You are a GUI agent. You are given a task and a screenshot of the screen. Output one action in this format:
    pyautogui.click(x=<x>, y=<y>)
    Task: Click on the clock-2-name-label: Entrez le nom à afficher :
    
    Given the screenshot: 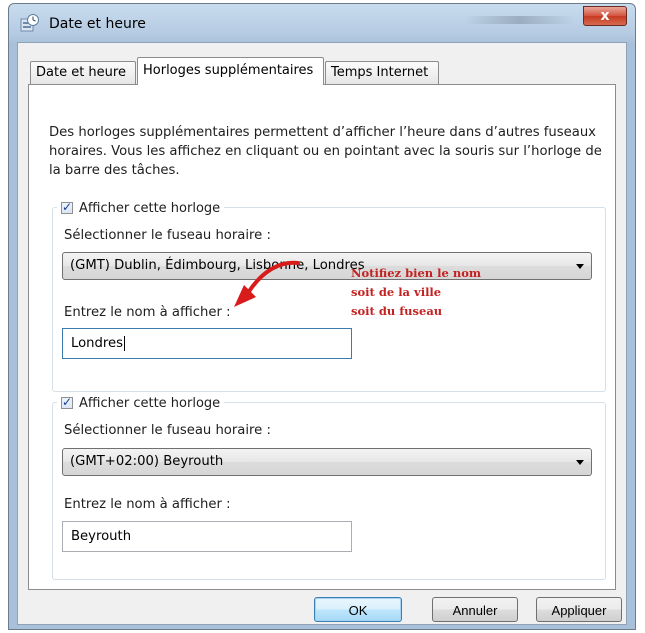 What is the action you would take?
    pyautogui.click(x=147, y=504)
    